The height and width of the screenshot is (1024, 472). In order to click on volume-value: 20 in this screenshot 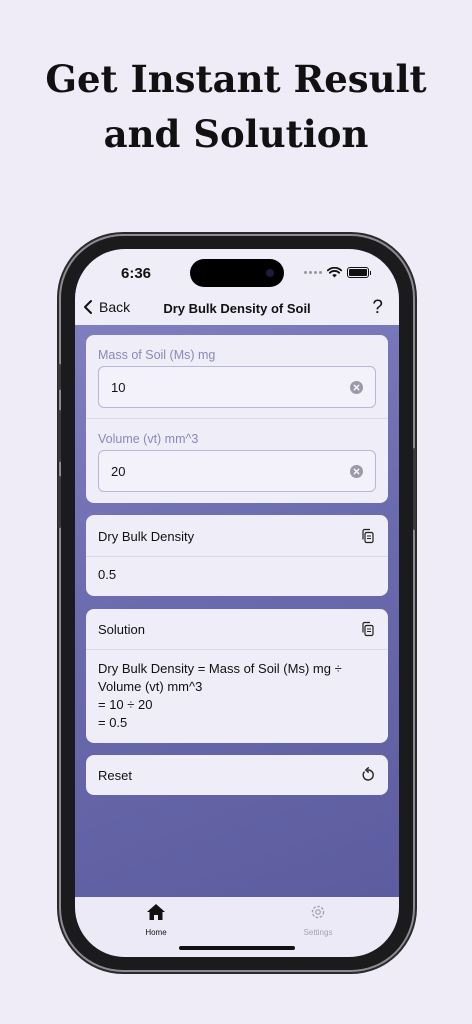, I will do `click(118, 471)`.